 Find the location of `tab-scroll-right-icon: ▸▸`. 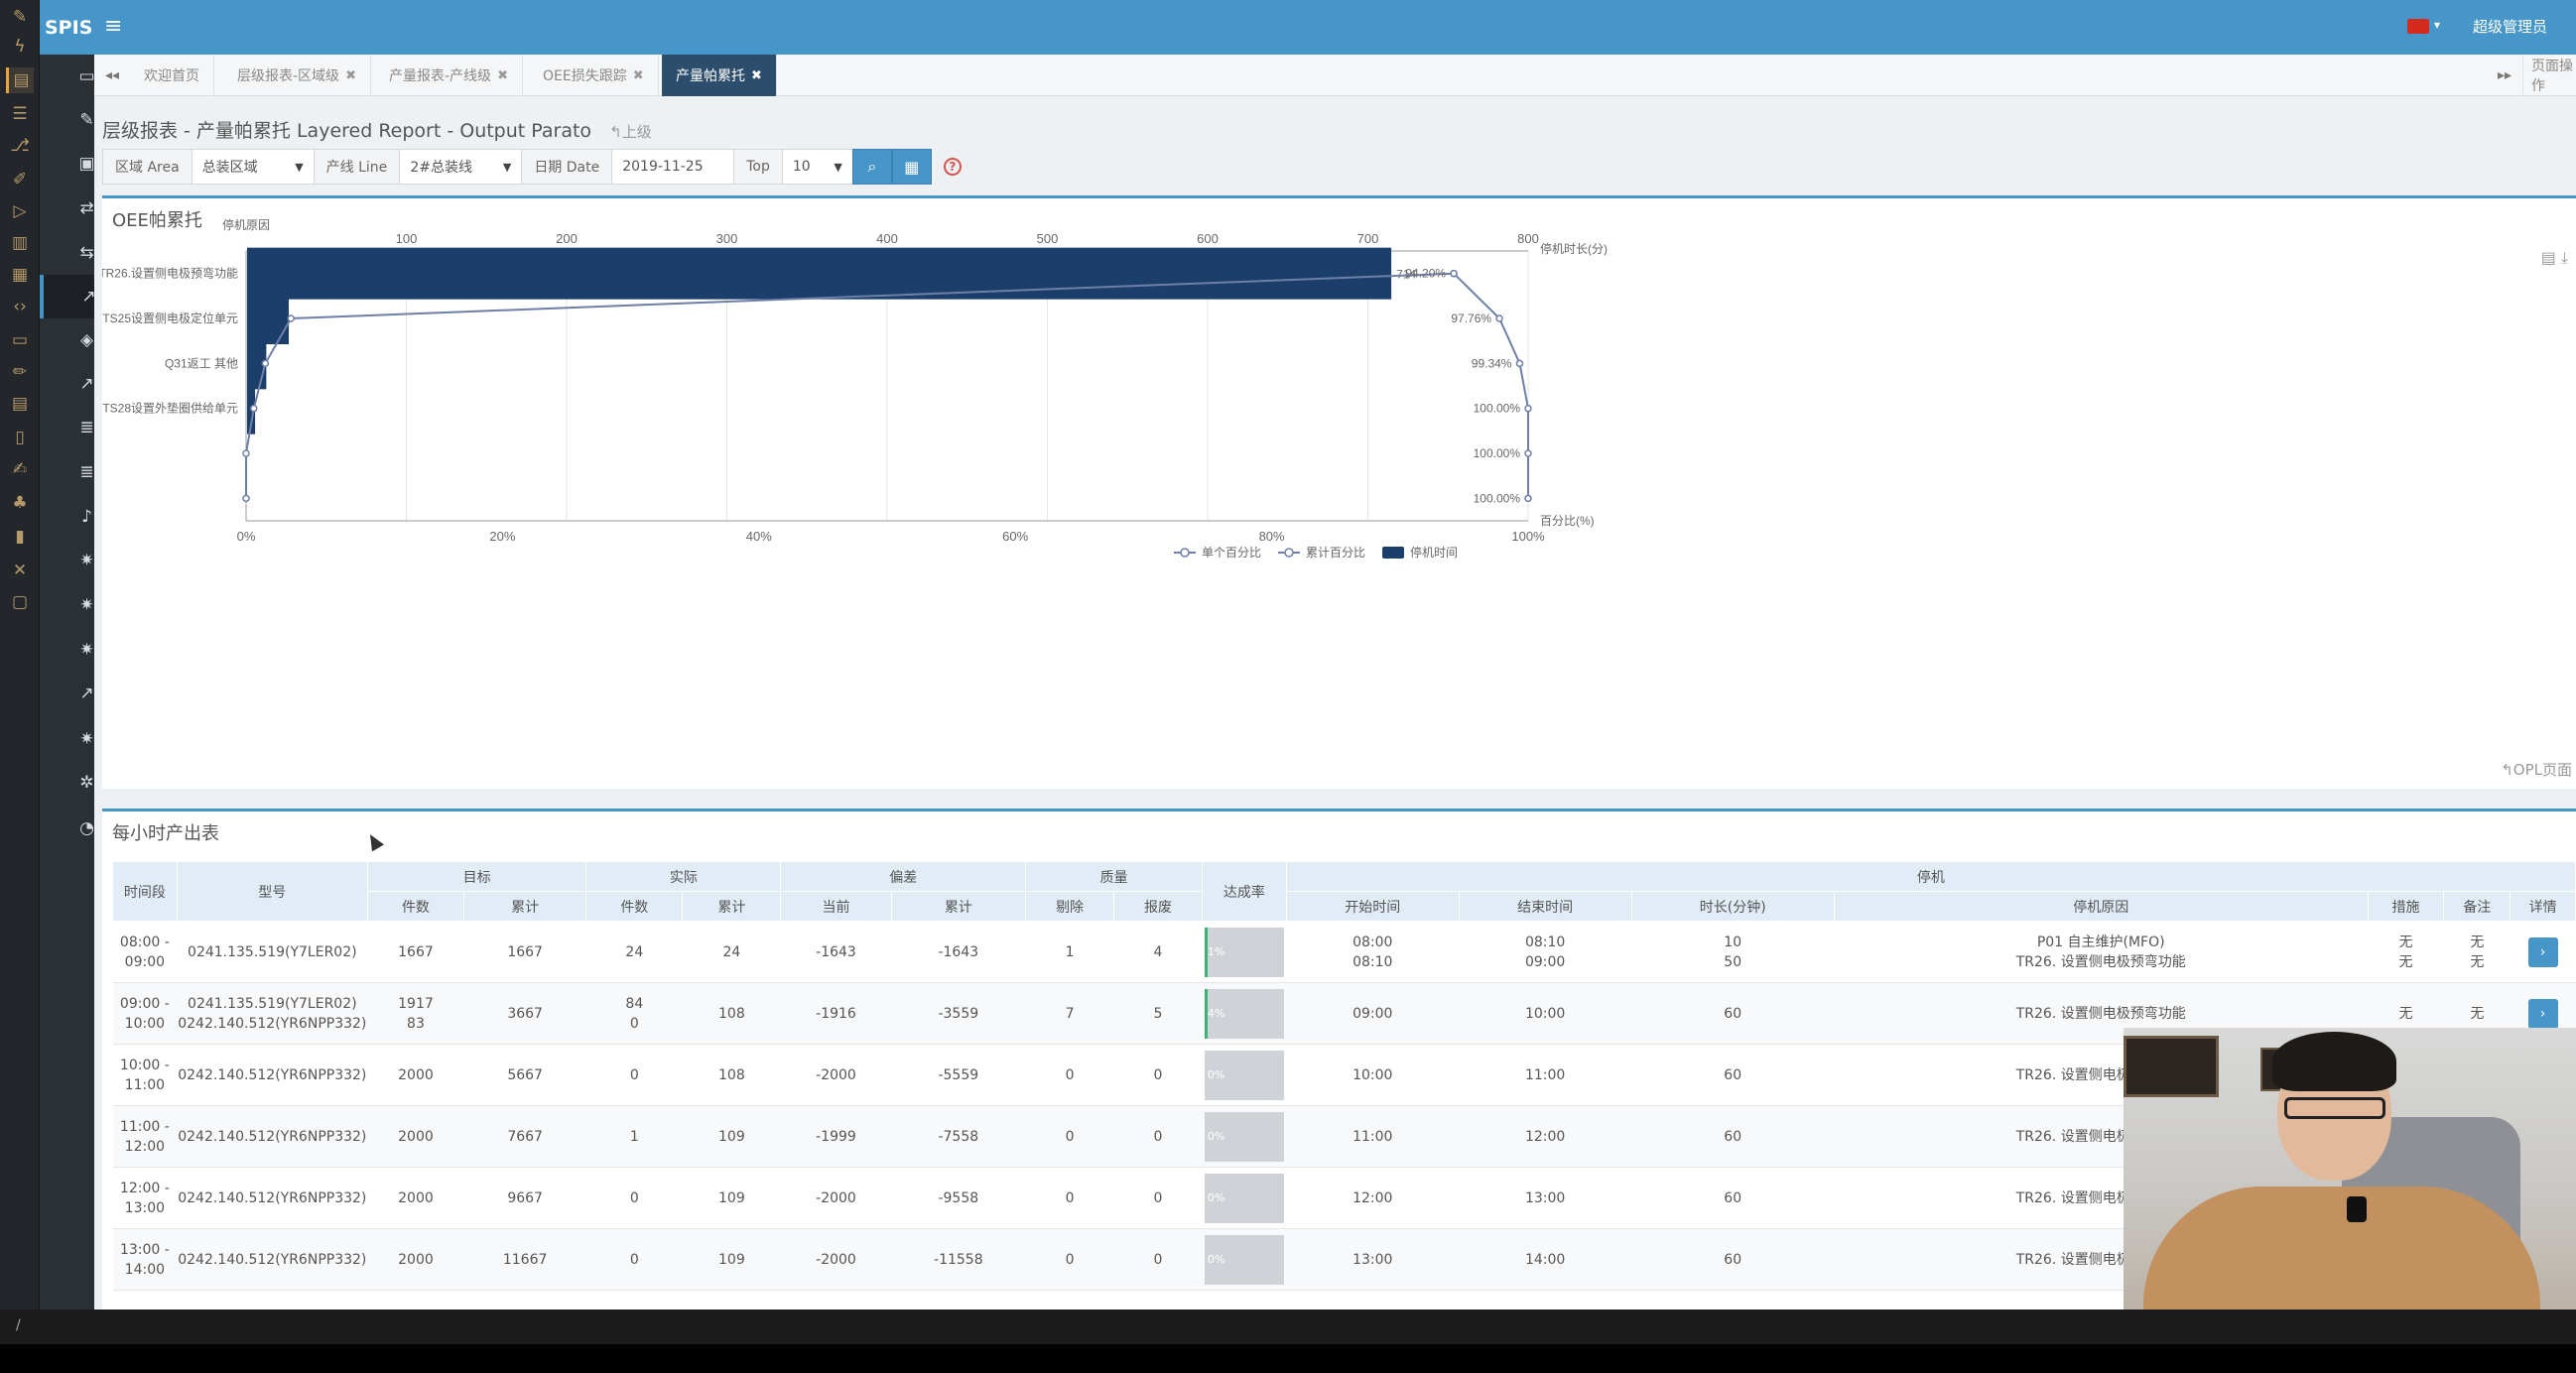

tab-scroll-right-icon: ▸▸ is located at coordinates (2504, 76).